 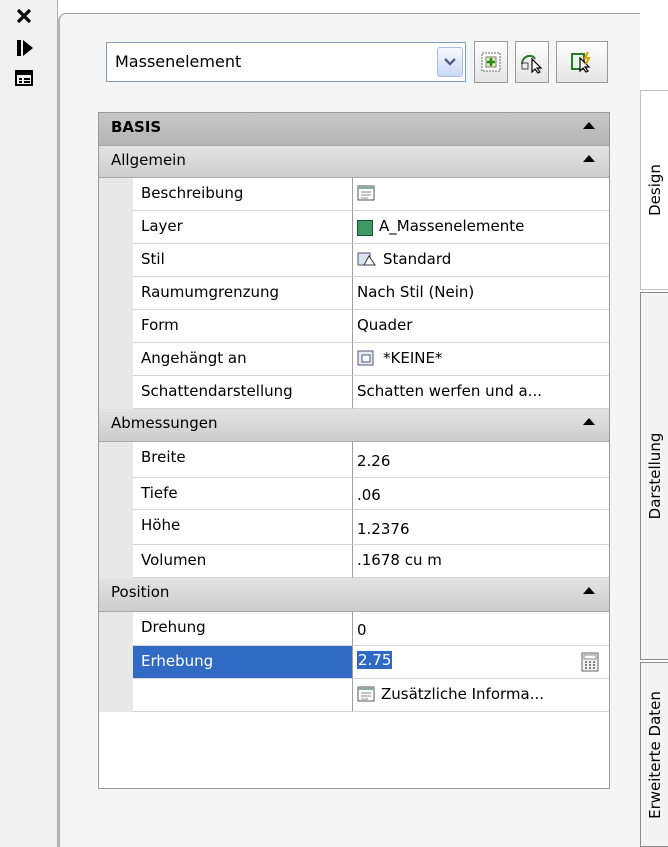 I want to click on section-abmessungen: Abmessungen, so click(x=354, y=425).